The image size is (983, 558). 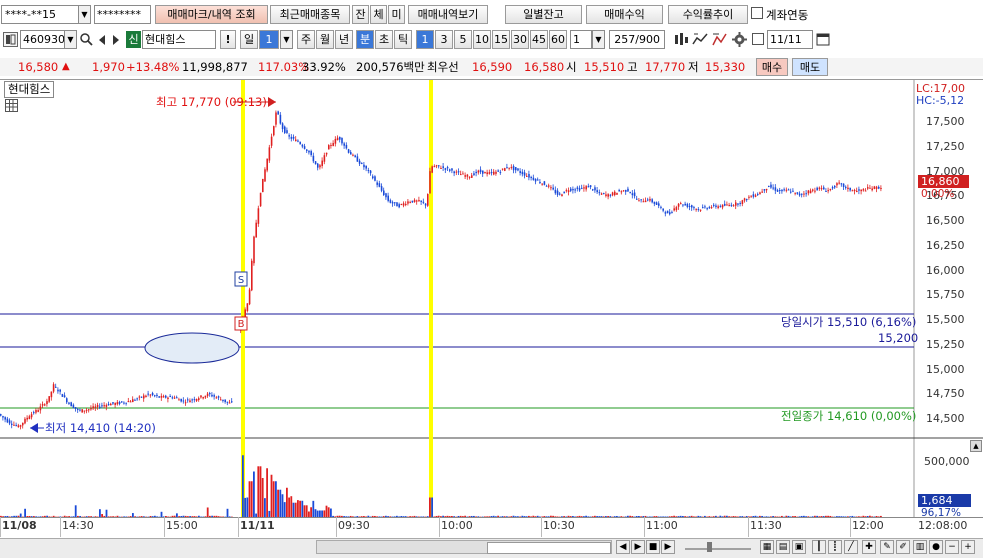 I want to click on eraser-icon: ●, so click(x=936, y=547).